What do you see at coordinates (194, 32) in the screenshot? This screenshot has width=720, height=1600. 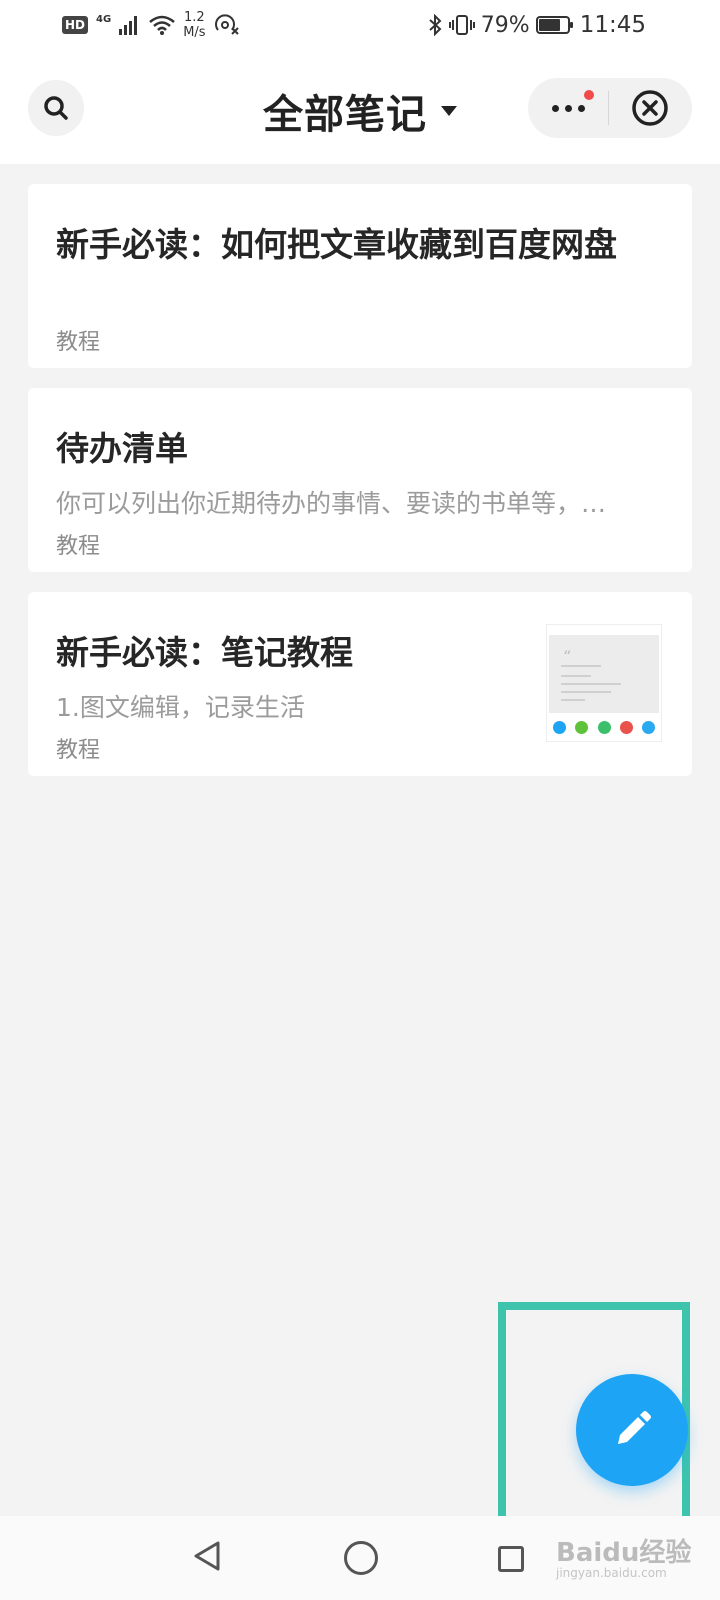 I see `speed-unit: M/s` at bounding box center [194, 32].